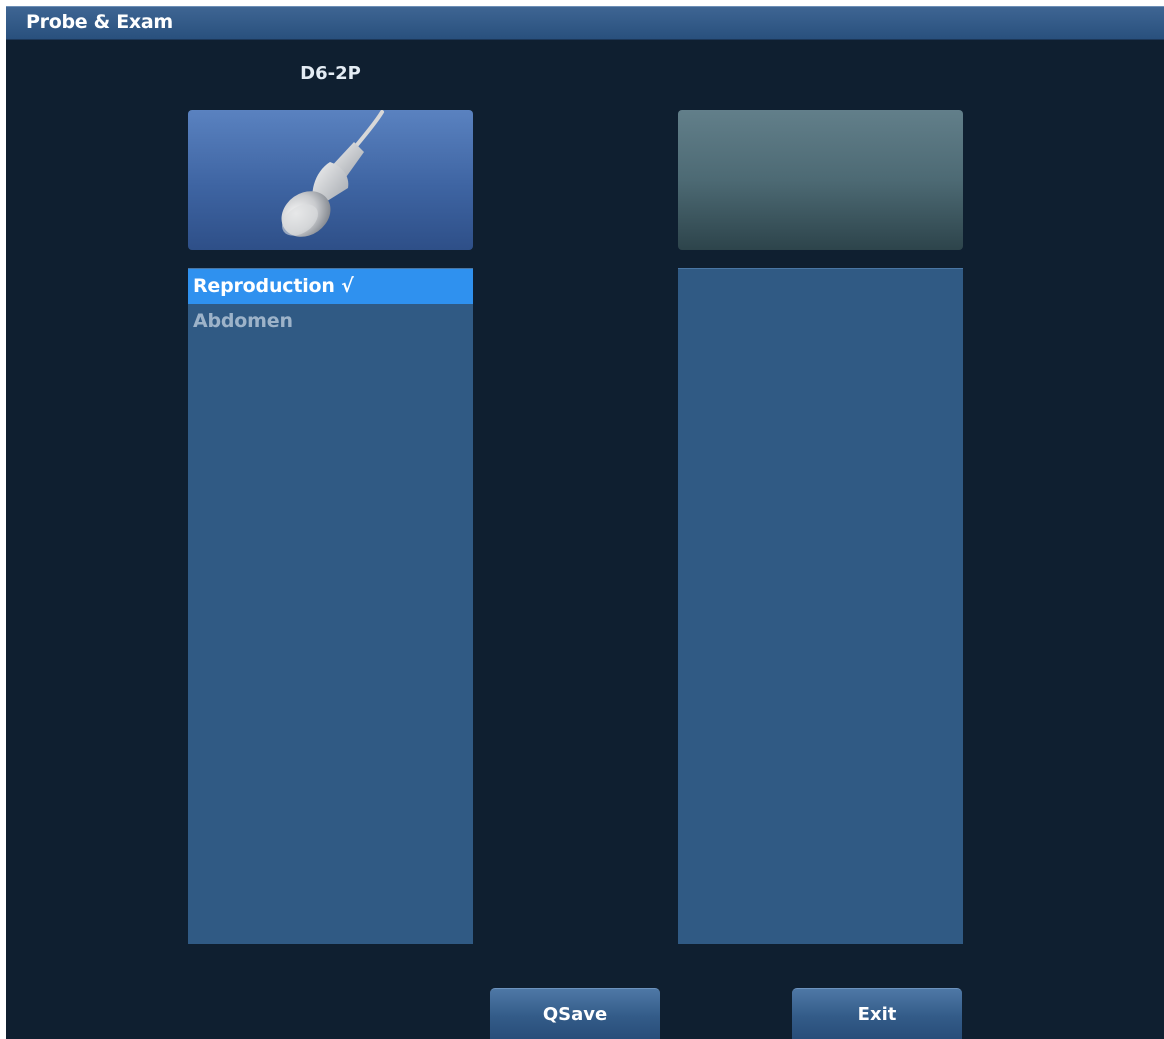  Describe the element at coordinates (575, 1013) in the screenshot. I see `qsave-button: QSave` at that location.